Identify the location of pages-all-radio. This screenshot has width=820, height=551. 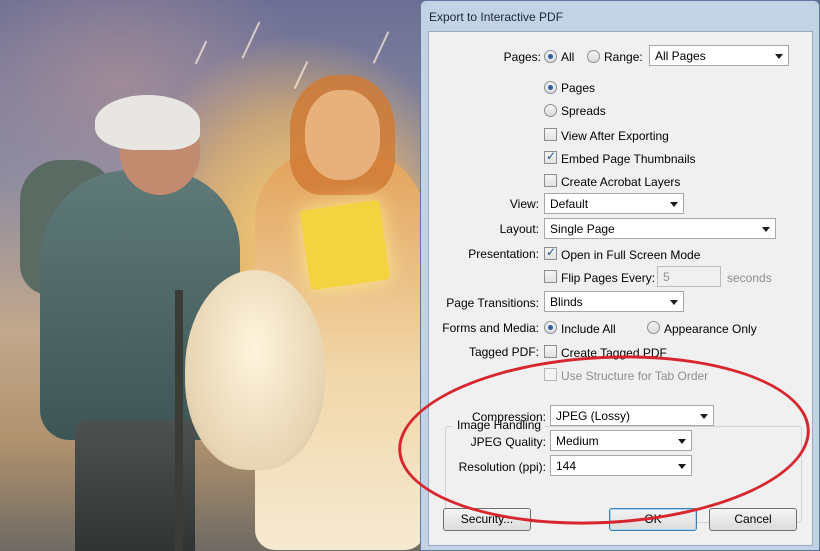
(550, 56).